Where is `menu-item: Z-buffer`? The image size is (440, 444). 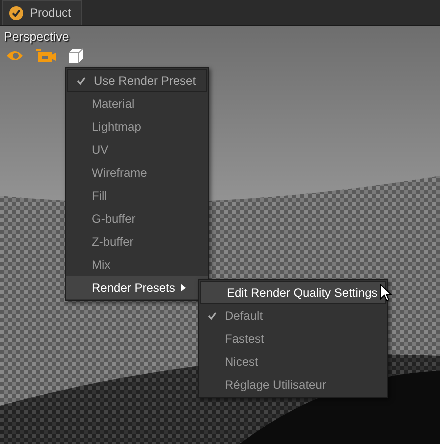
menu-item: Z-buffer is located at coordinates (137, 241).